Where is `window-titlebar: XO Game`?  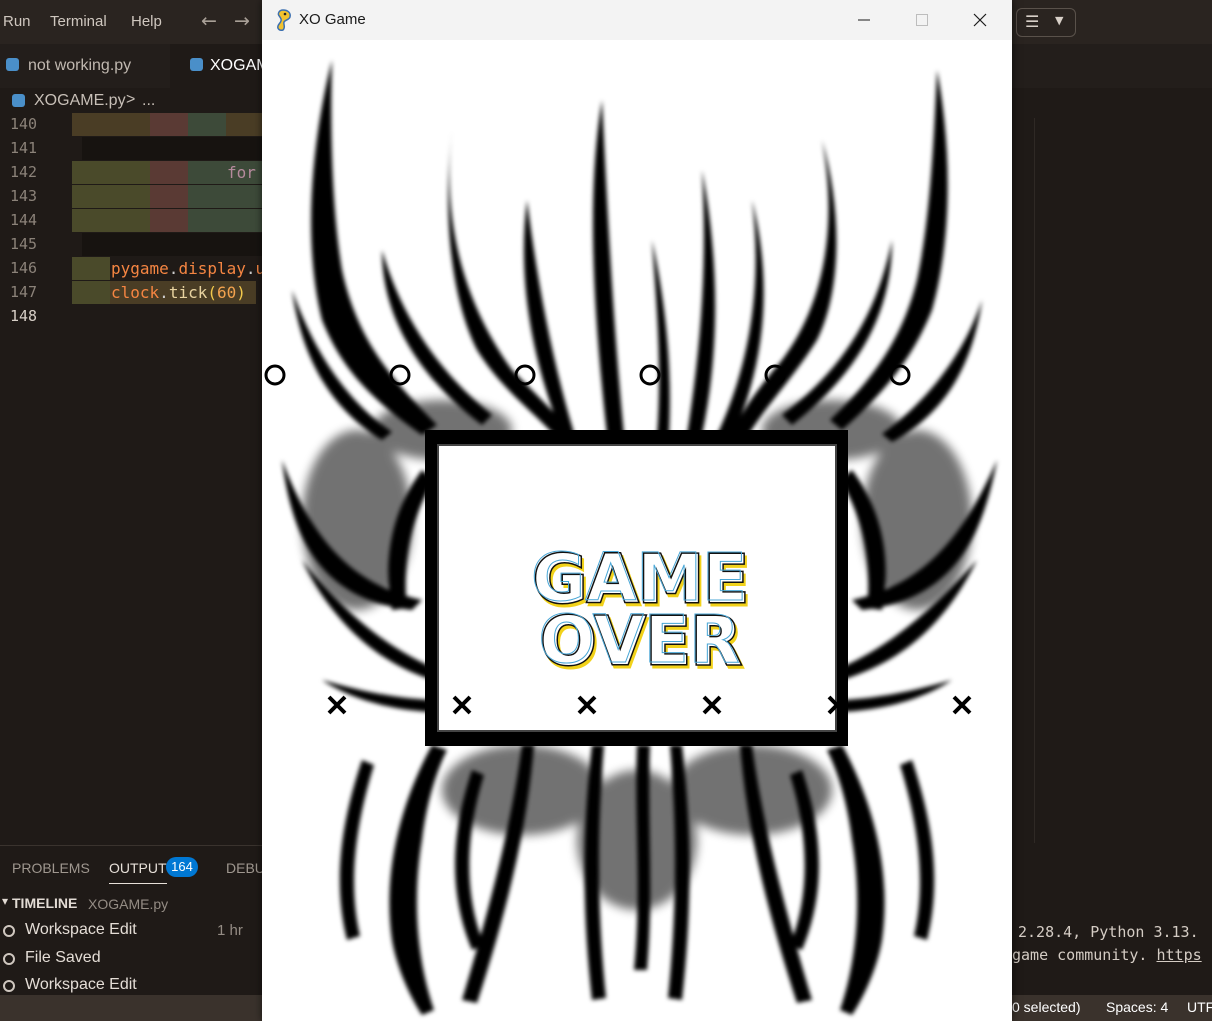 window-titlebar: XO Game is located at coordinates (637, 20).